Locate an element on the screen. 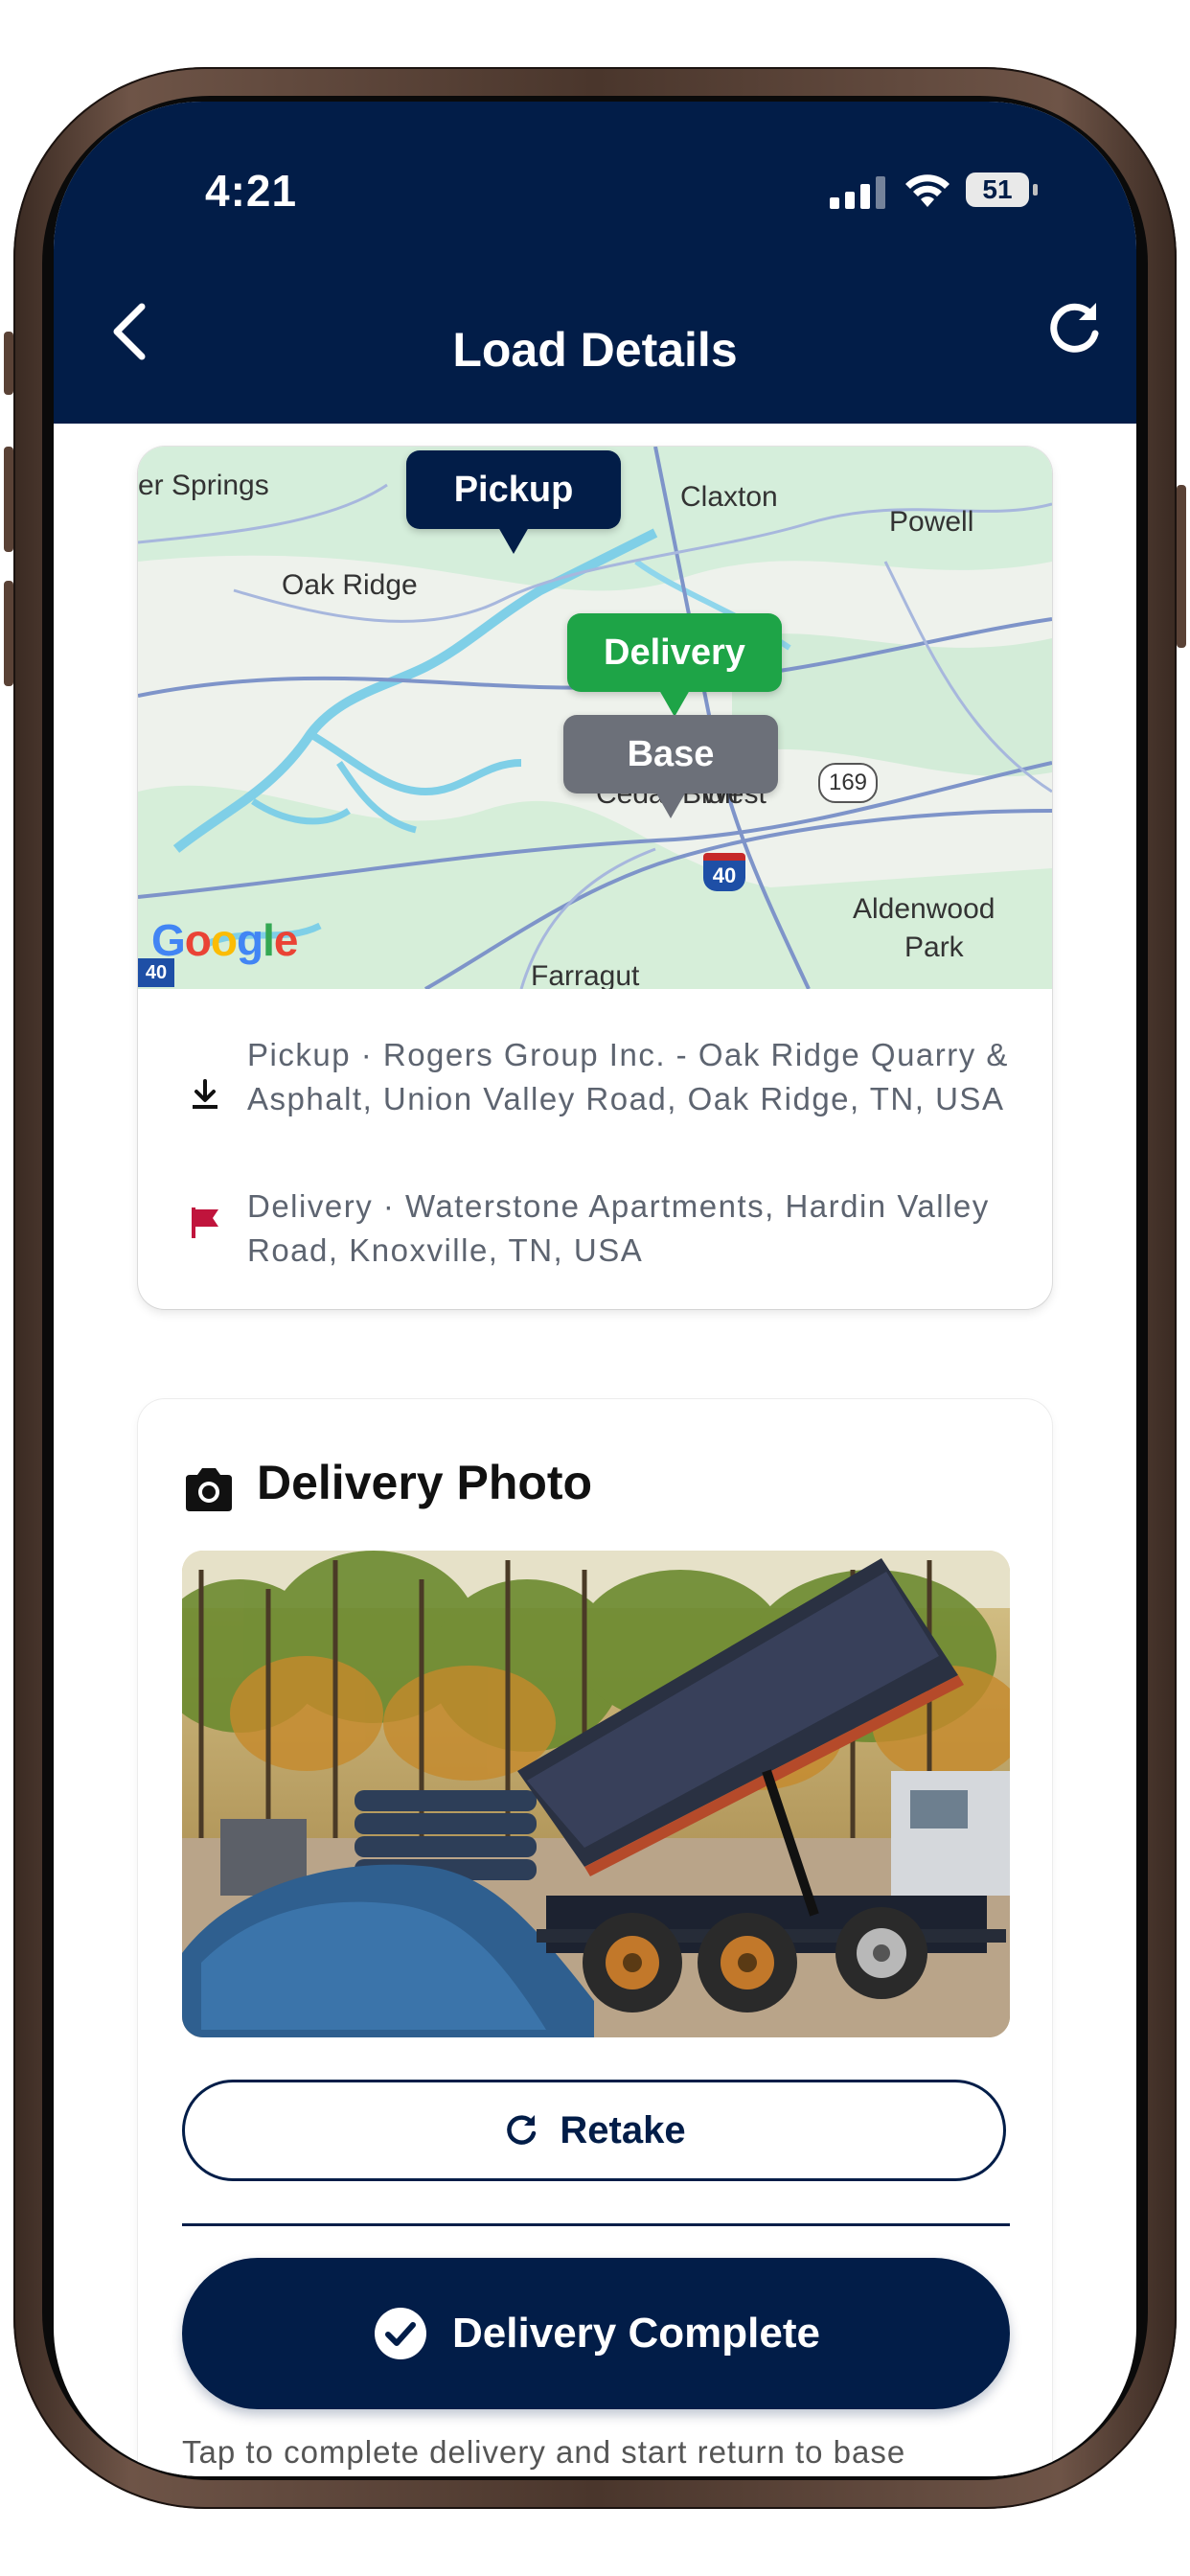  delivery-marker: Delivery is located at coordinates (674, 665).